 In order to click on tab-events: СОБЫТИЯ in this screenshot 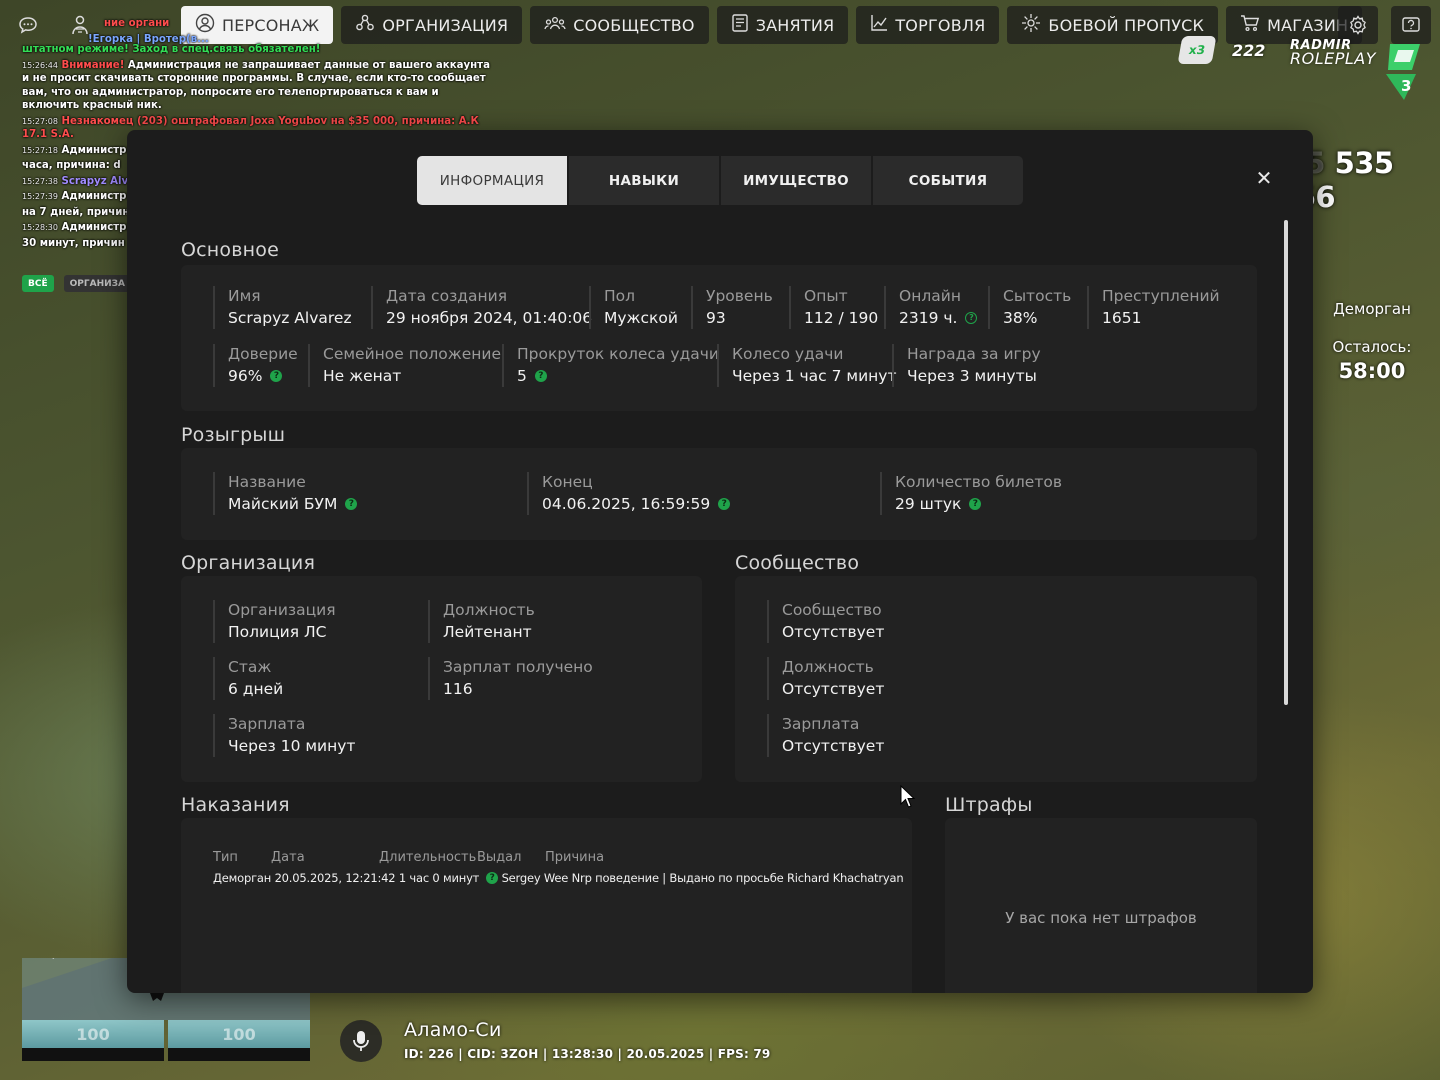, I will do `click(948, 180)`.